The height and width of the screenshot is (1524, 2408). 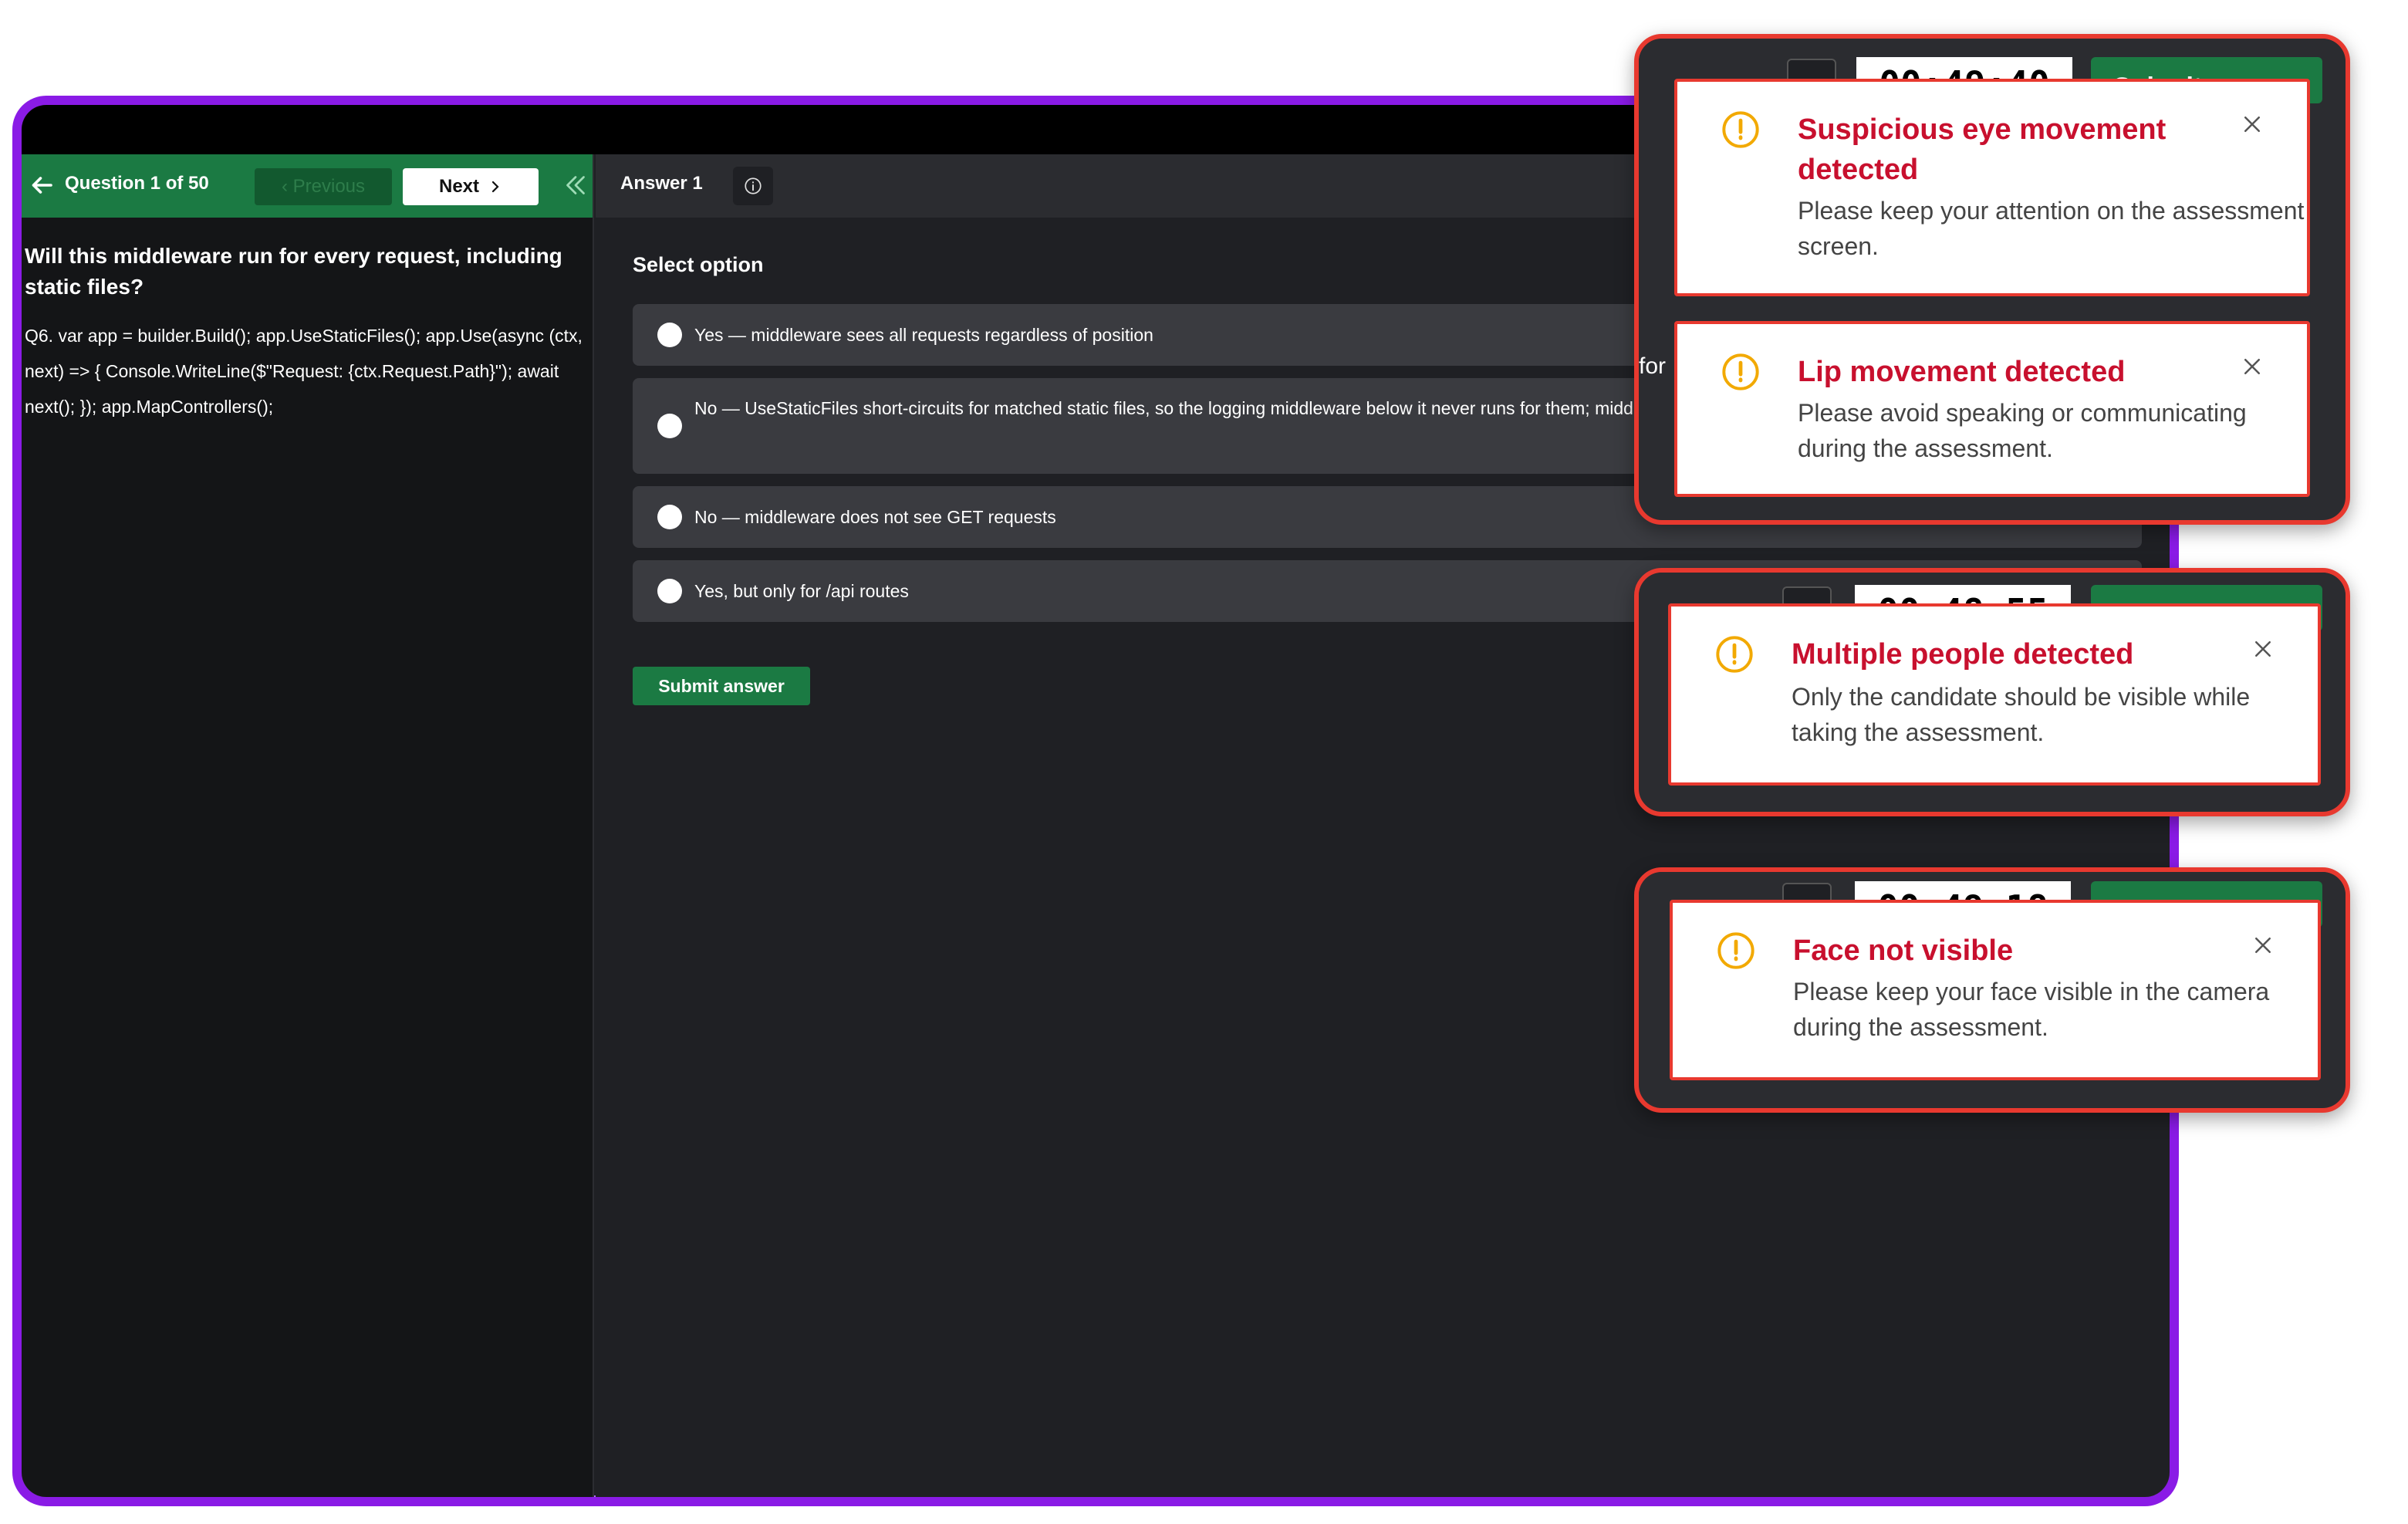 What do you see at coordinates (1903, 951) in the screenshot?
I see `alert-title: Face not visible` at bounding box center [1903, 951].